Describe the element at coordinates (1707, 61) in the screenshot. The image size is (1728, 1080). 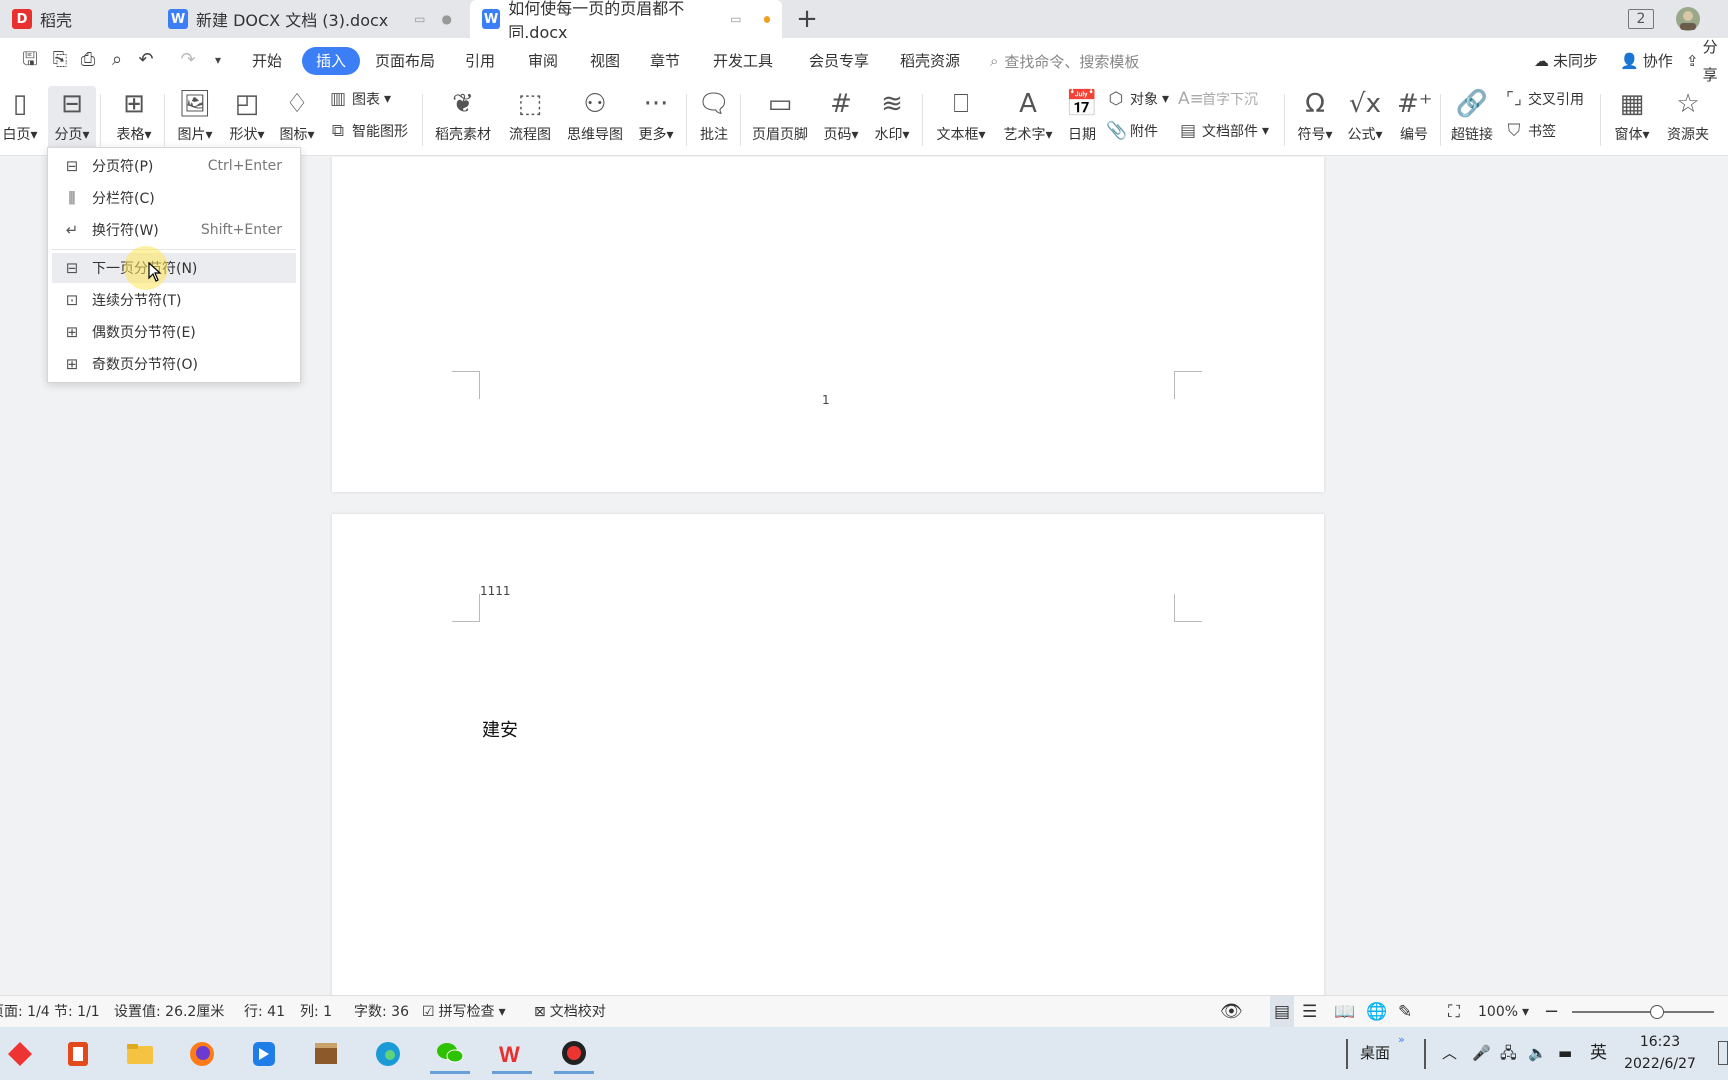
I see `share-button: ⇪ 分享` at that location.